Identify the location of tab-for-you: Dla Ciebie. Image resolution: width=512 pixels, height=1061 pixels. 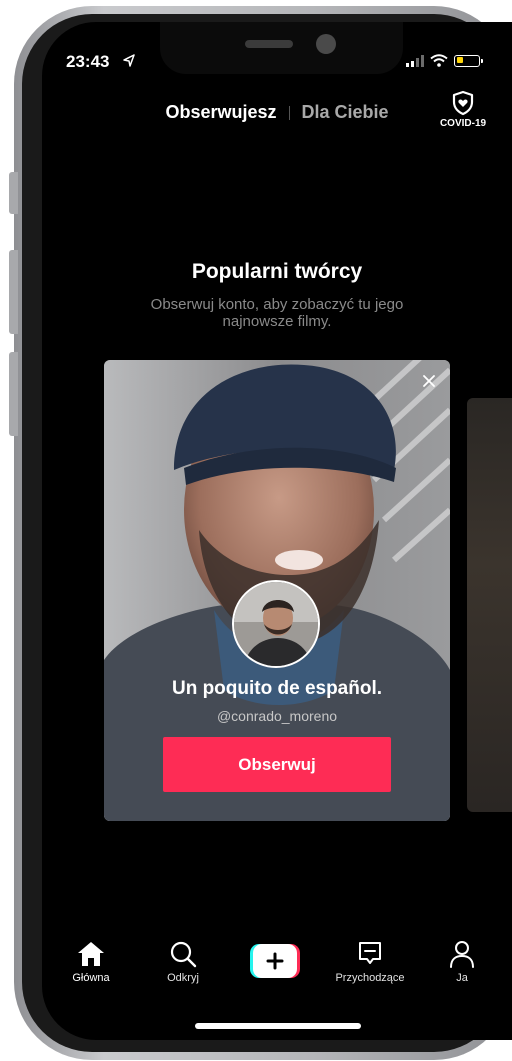
(345, 112).